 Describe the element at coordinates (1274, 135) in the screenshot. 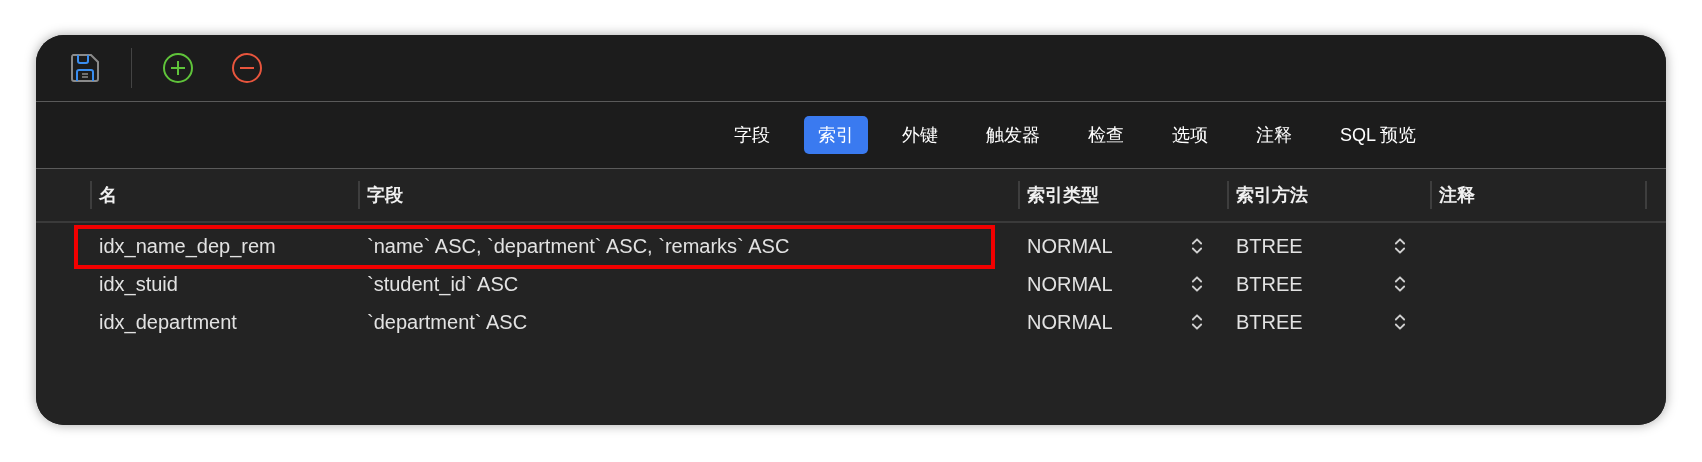

I see `tab: 注释` at that location.